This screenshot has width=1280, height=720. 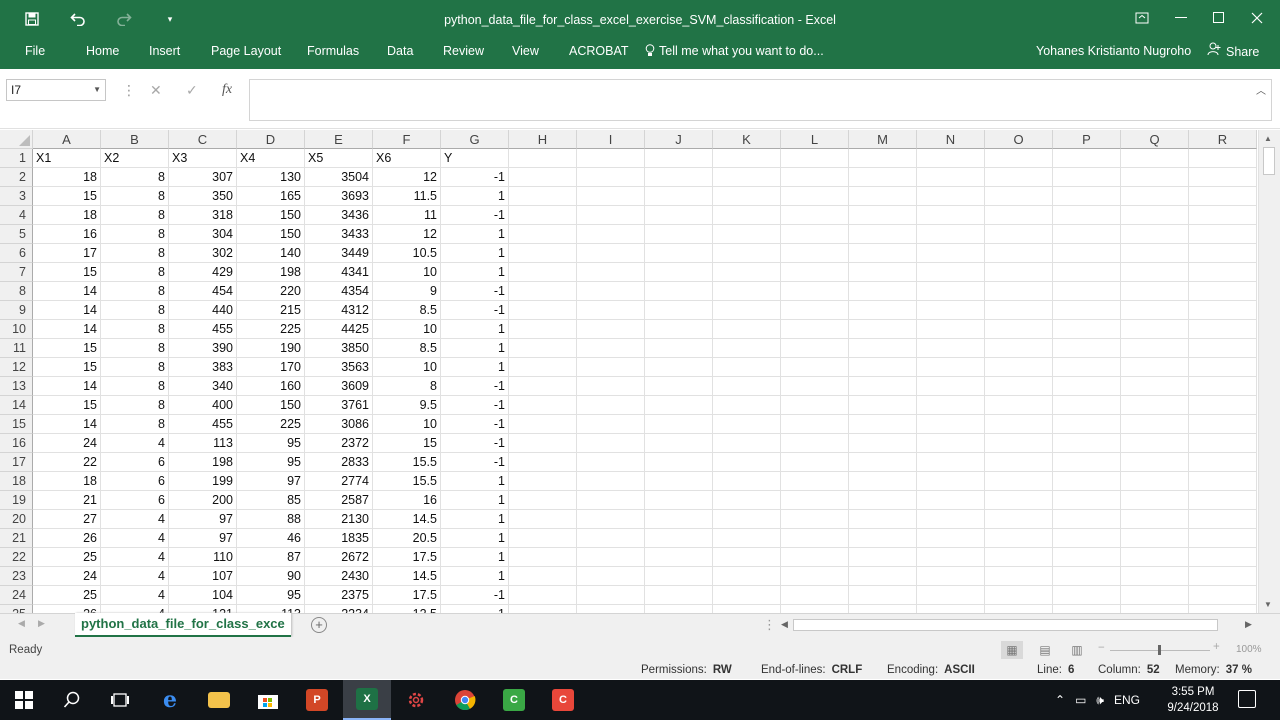 I want to click on data-cell: 107, so click(x=203, y=576).